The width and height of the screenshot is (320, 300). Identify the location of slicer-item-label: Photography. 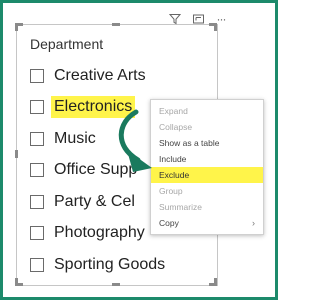
(99, 233).